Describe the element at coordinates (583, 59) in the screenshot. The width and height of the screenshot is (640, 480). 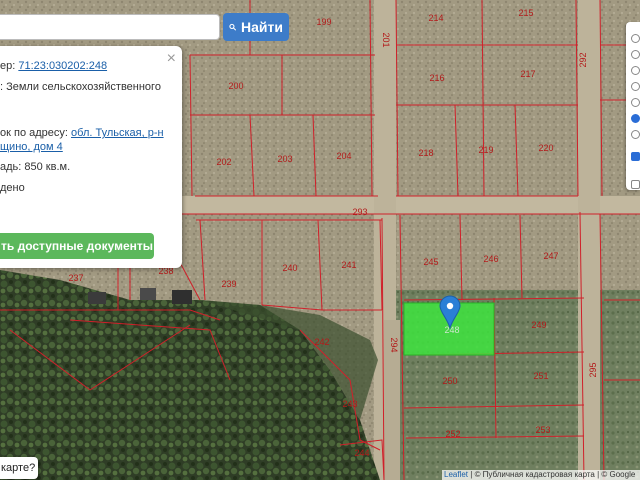
I see `road-label: 292` at that location.